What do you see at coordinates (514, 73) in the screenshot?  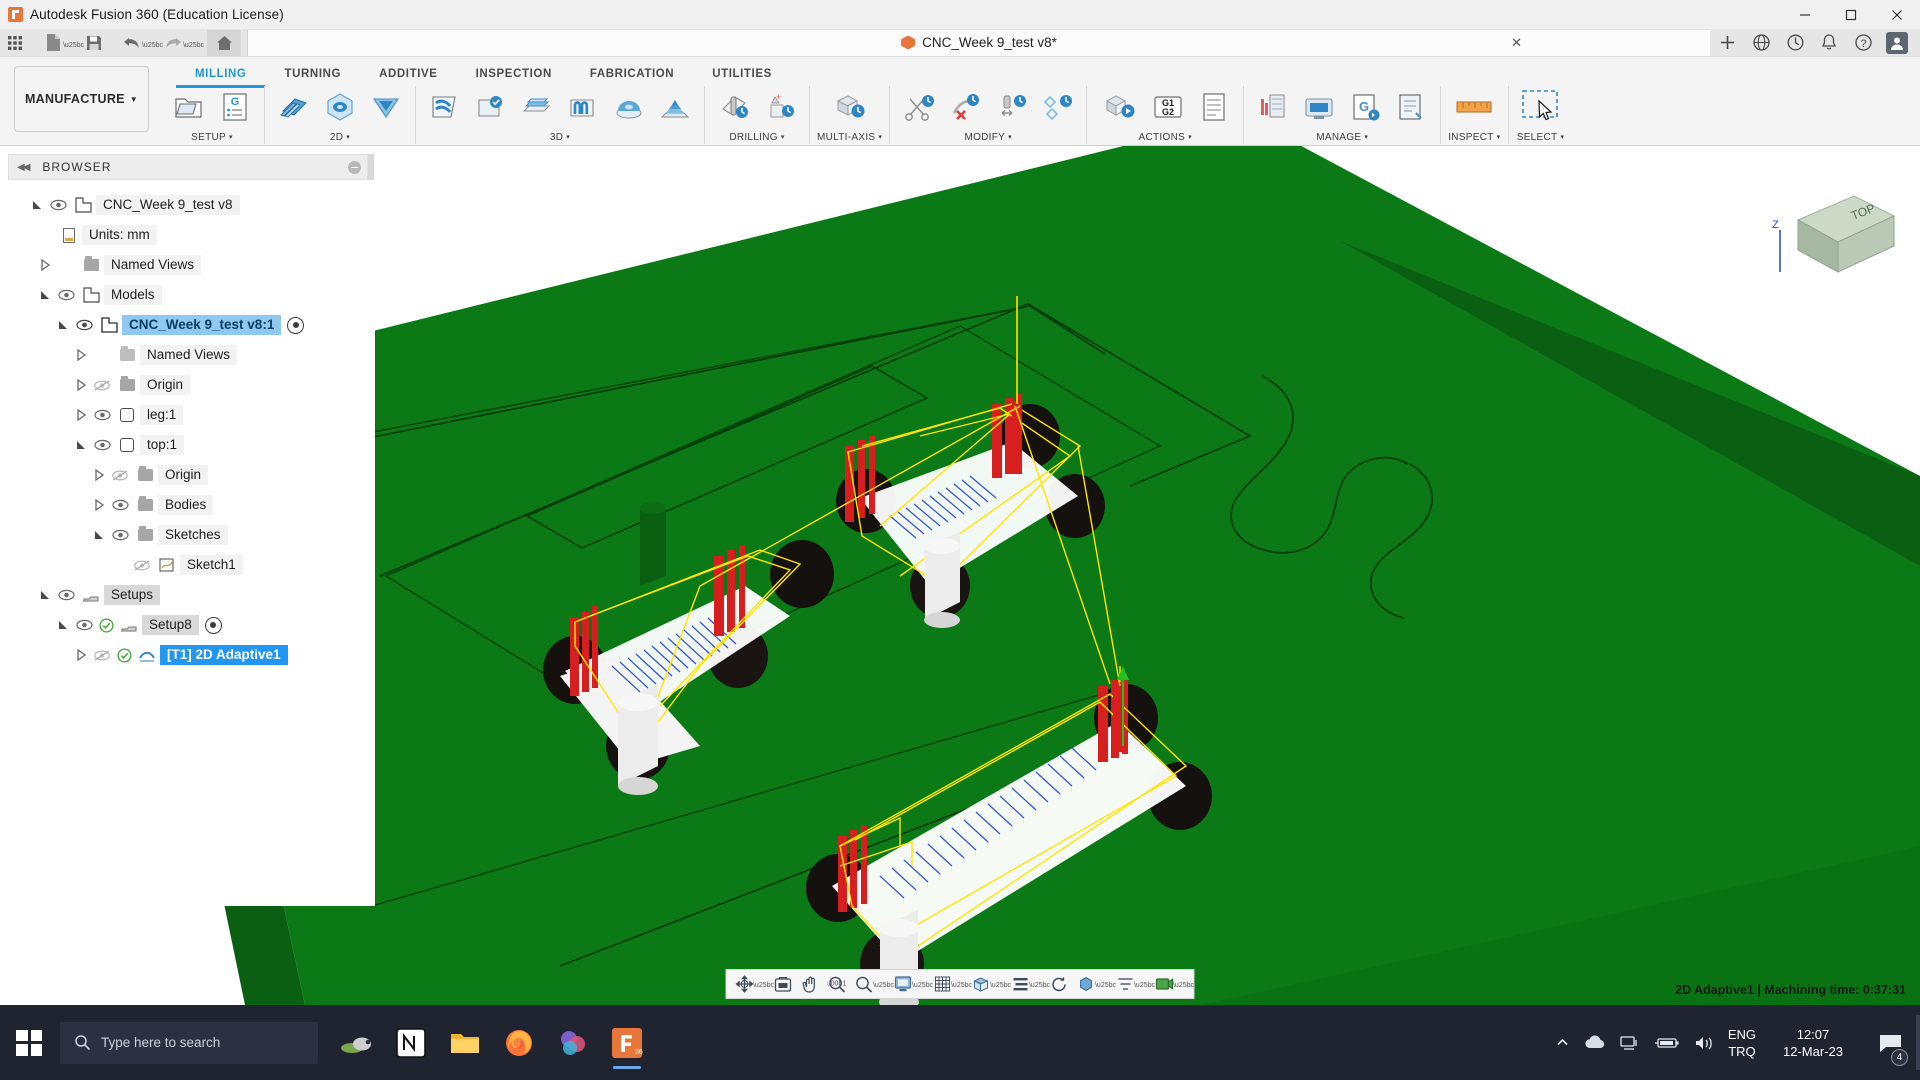 I see `tab-inspection: INSPECTION` at bounding box center [514, 73].